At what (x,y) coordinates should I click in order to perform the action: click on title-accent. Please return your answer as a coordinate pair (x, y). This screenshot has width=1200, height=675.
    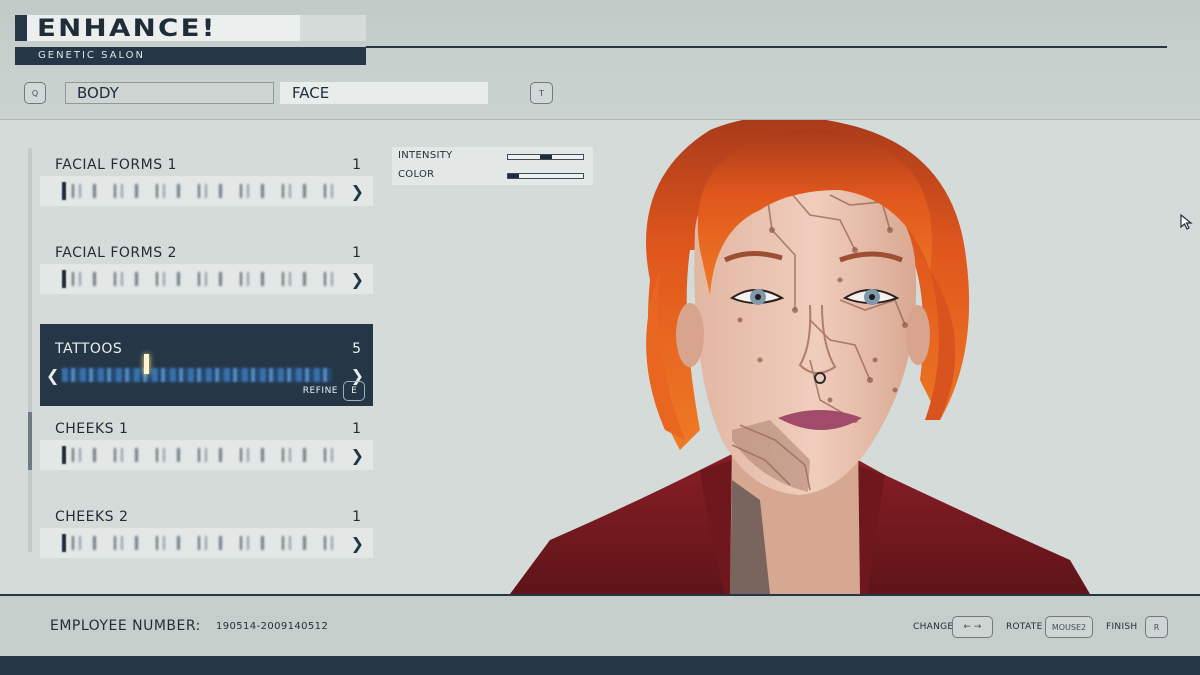
    Looking at the image, I should click on (21, 28).